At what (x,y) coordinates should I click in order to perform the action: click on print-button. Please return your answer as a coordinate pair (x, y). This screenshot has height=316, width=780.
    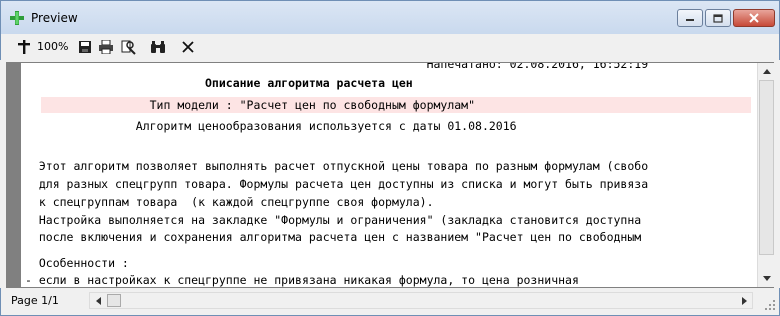
    Looking at the image, I should click on (106, 47).